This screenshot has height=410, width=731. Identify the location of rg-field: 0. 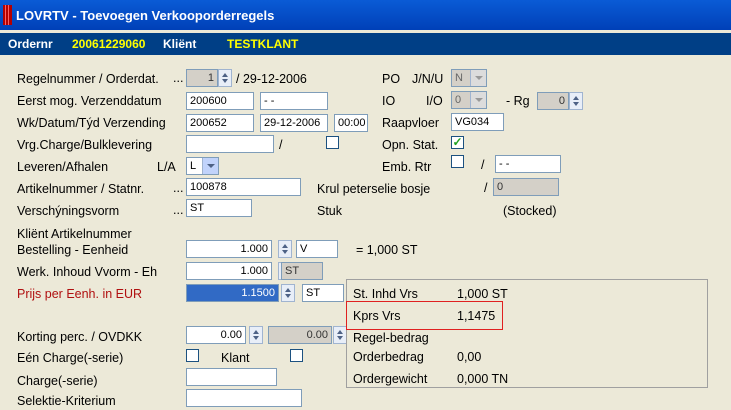
(553, 101).